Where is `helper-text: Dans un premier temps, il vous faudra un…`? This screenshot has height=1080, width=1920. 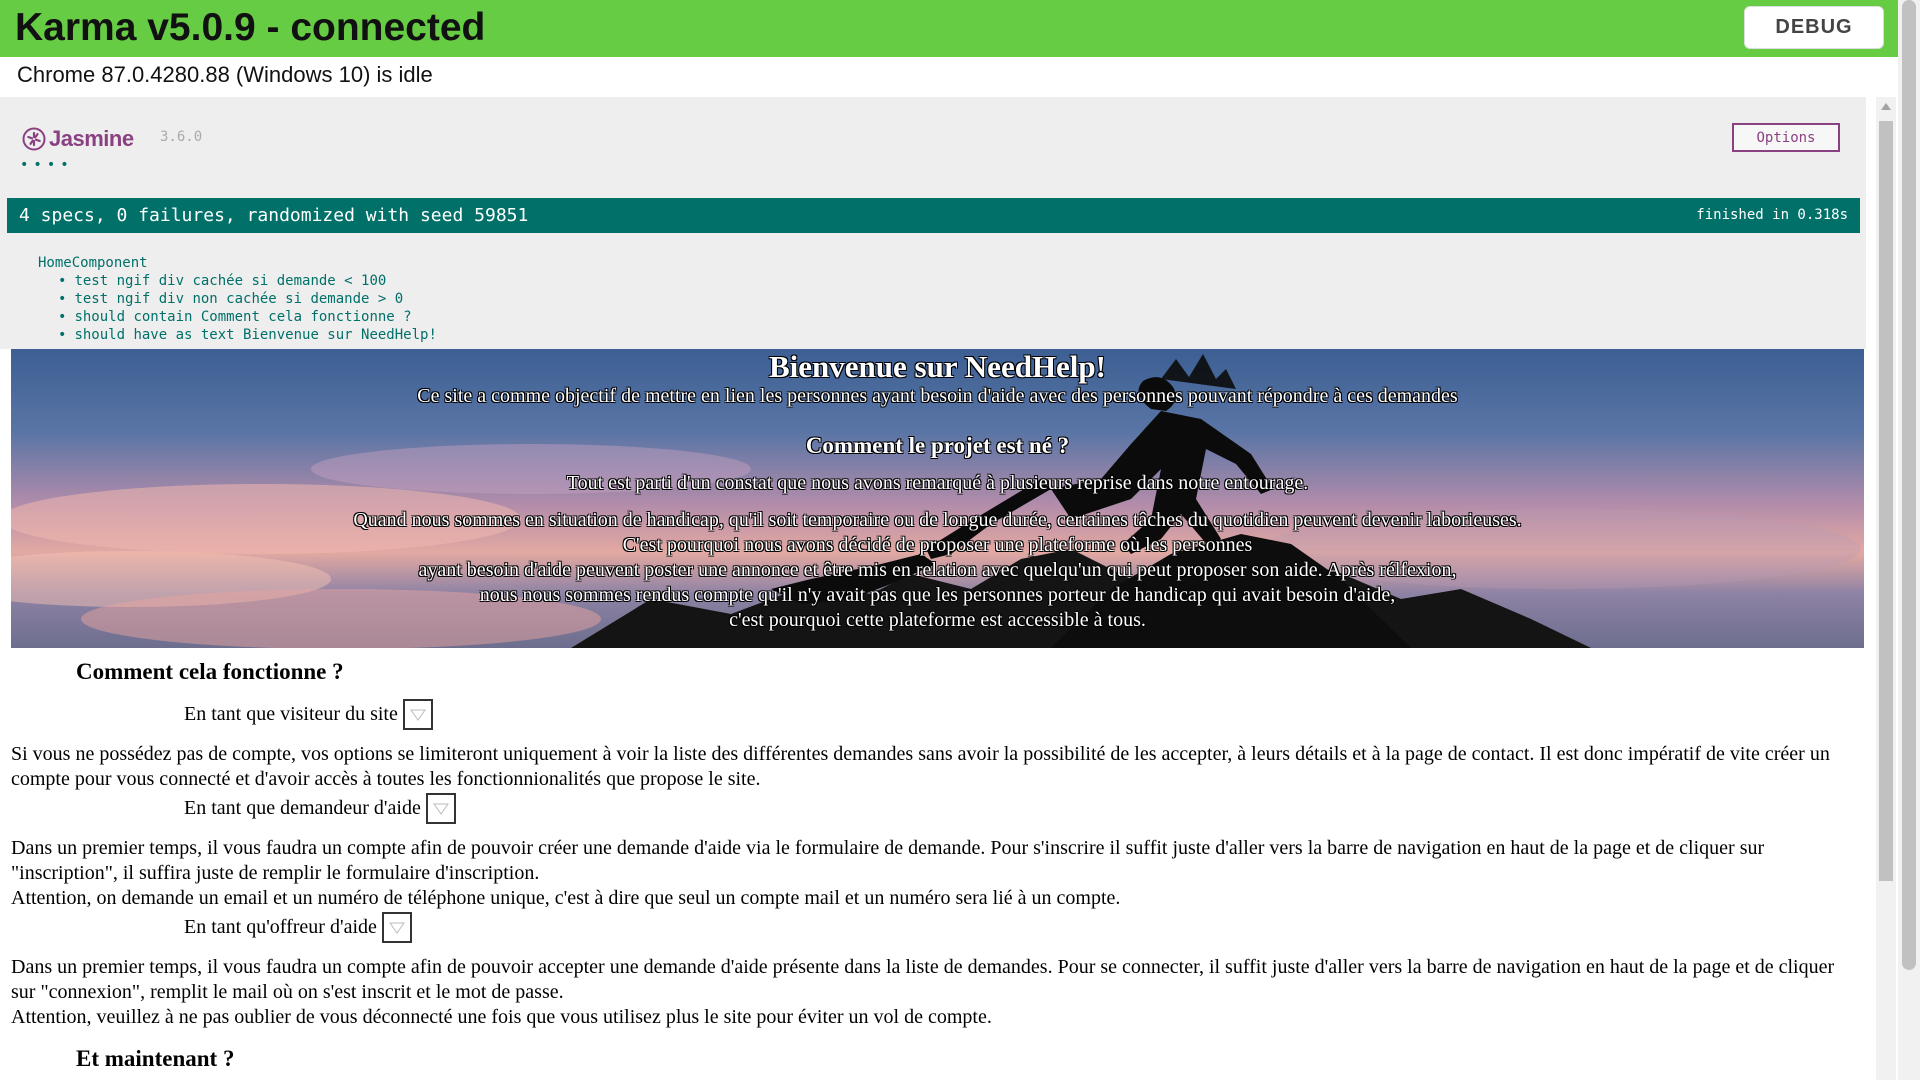
helper-text: Dans un premier temps, il vous faudra un… is located at coordinates (923, 979).